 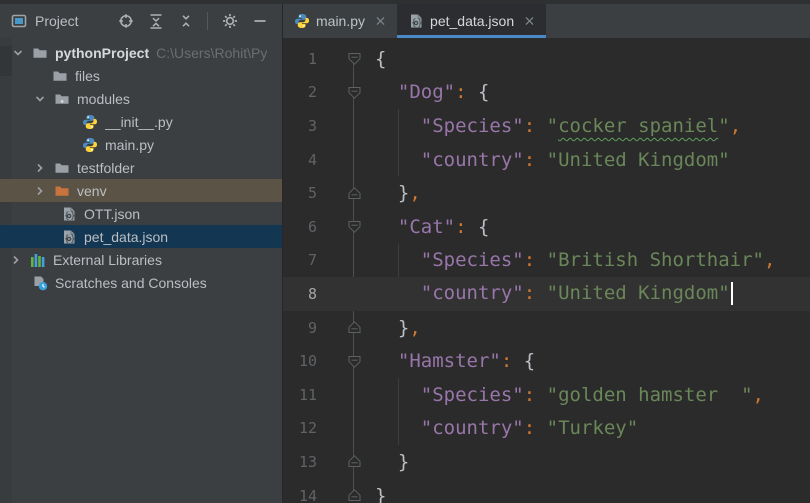 I want to click on tree-item-testfolder: testfolder, so click(x=141, y=167).